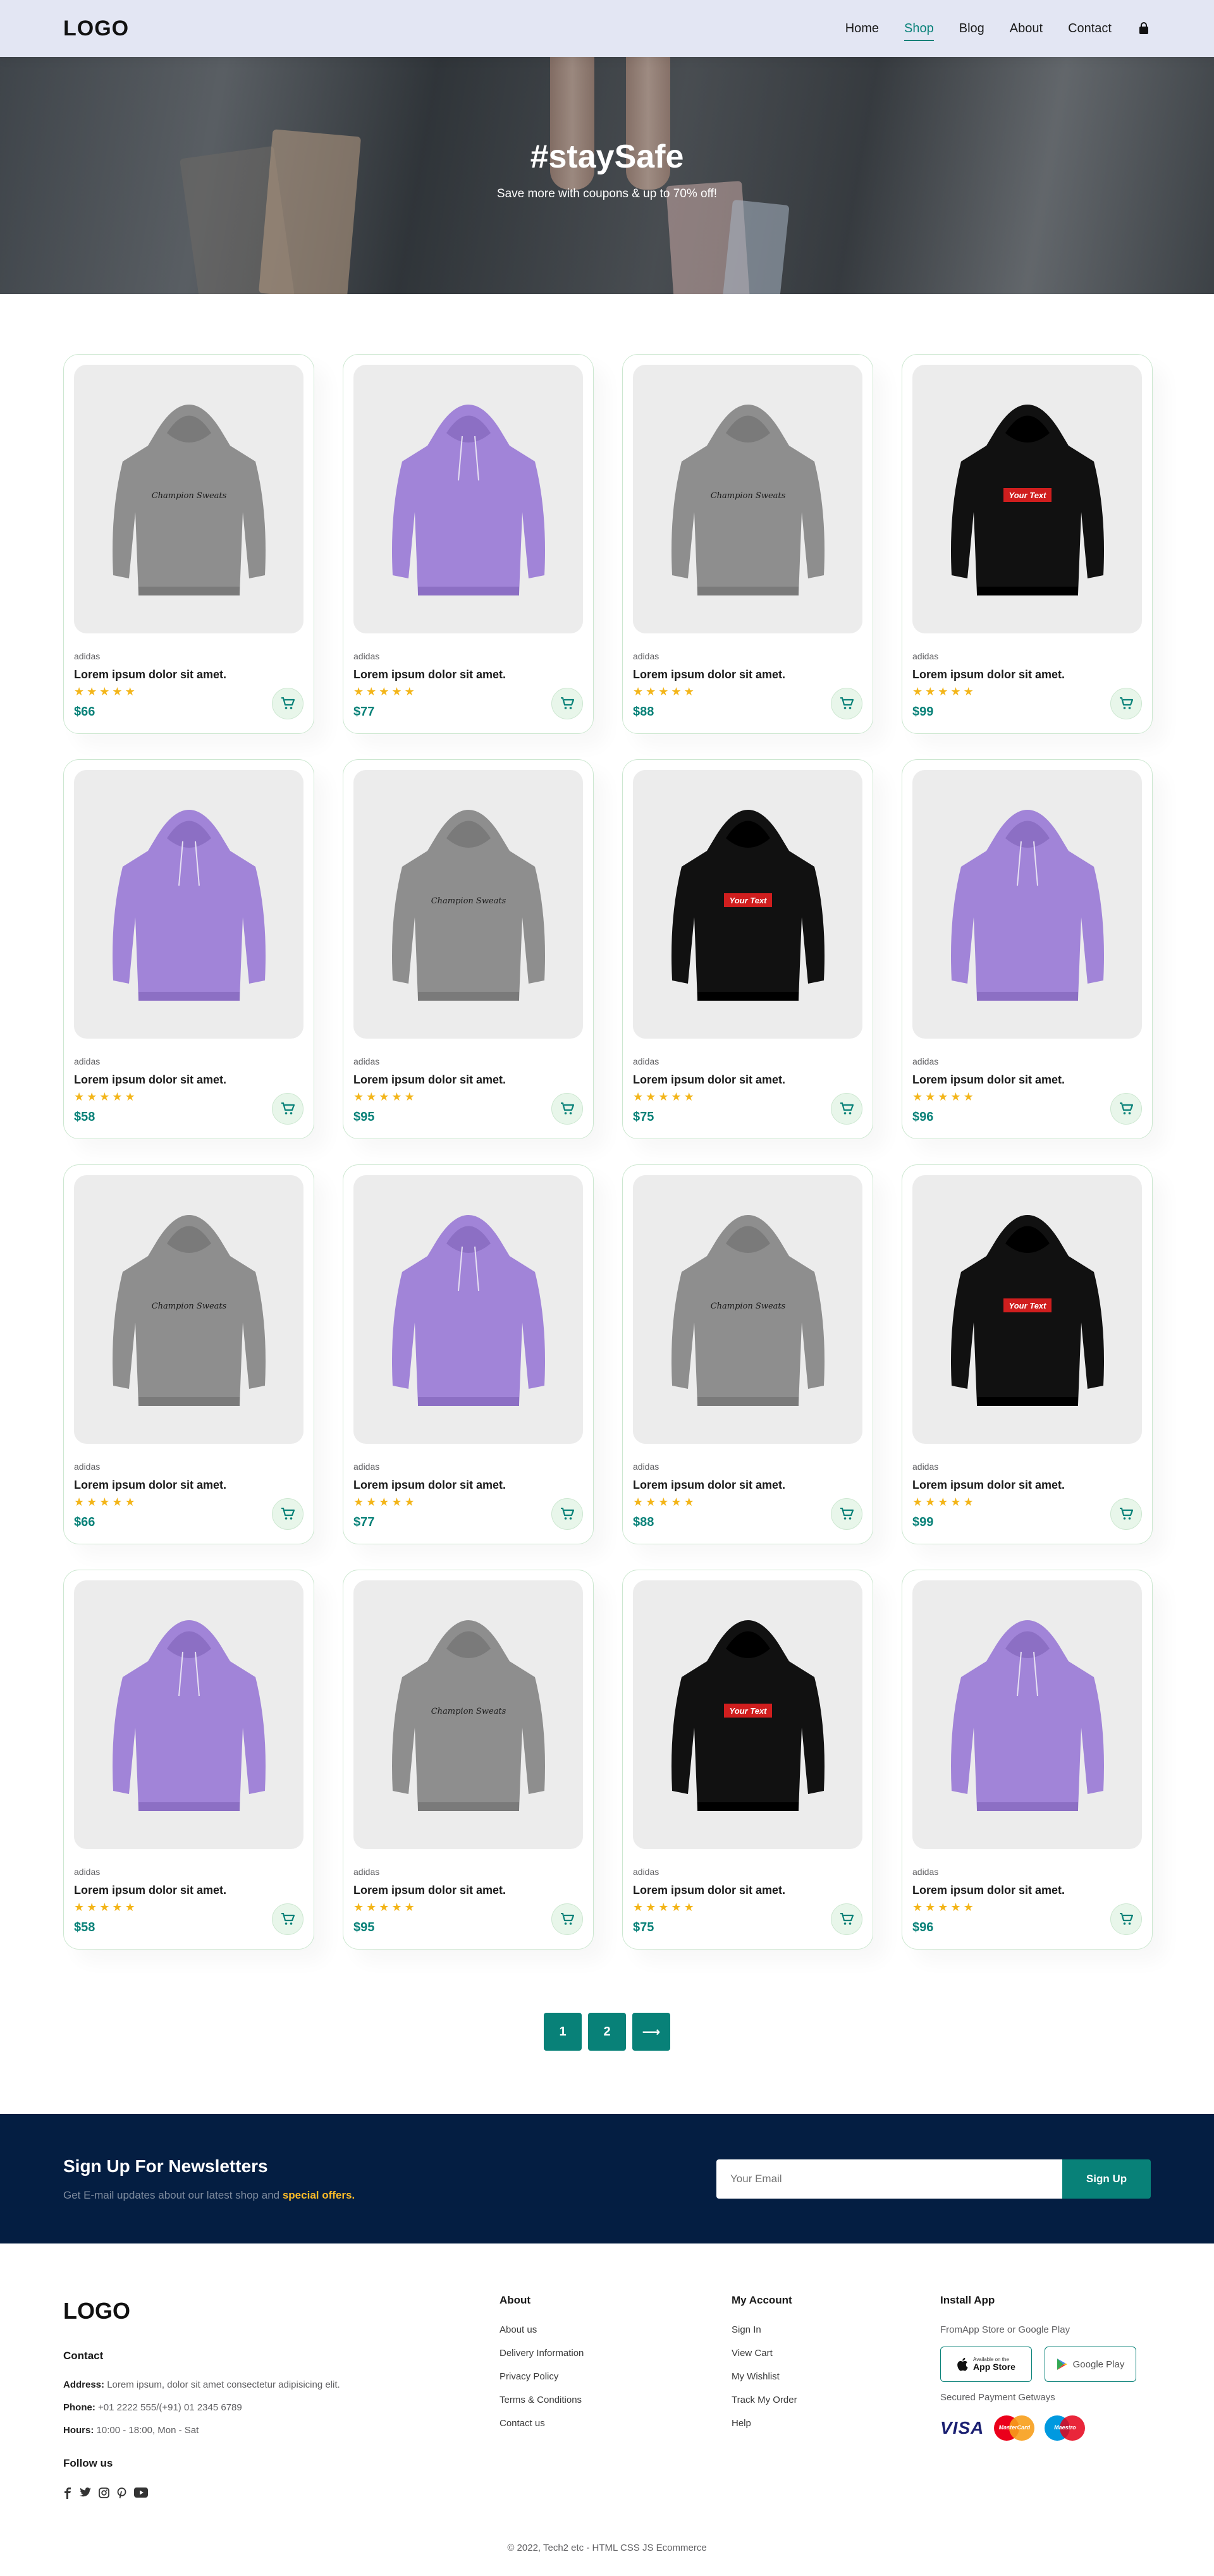 This screenshot has height=2576, width=1214. What do you see at coordinates (616, 2329) in the screenshot?
I see `about-us-link: About us` at bounding box center [616, 2329].